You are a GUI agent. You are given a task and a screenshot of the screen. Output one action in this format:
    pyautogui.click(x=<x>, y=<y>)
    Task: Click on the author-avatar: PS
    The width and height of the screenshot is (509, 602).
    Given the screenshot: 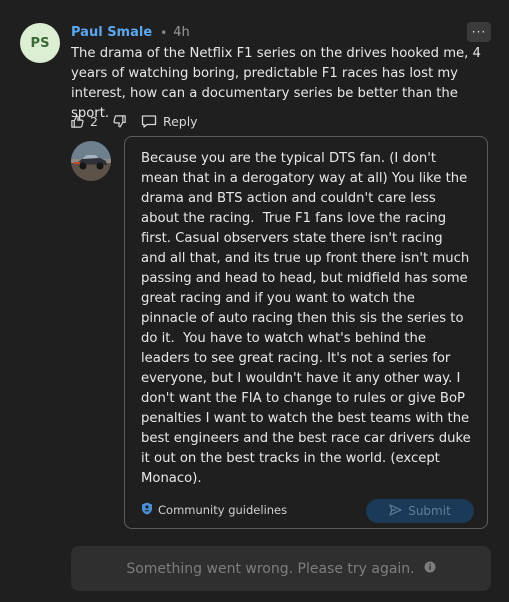 What is the action you would take?
    pyautogui.click(x=40, y=43)
    